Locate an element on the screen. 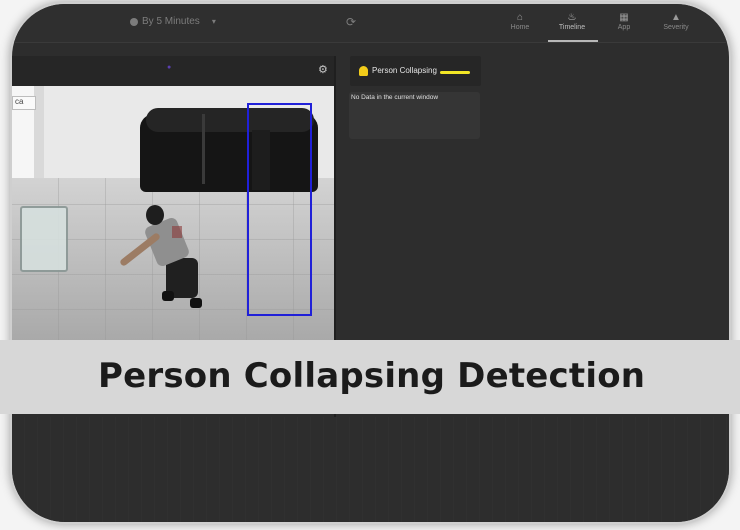 This screenshot has width=740, height=530. app-grid-icon: ▦ is located at coordinates (624, 17).